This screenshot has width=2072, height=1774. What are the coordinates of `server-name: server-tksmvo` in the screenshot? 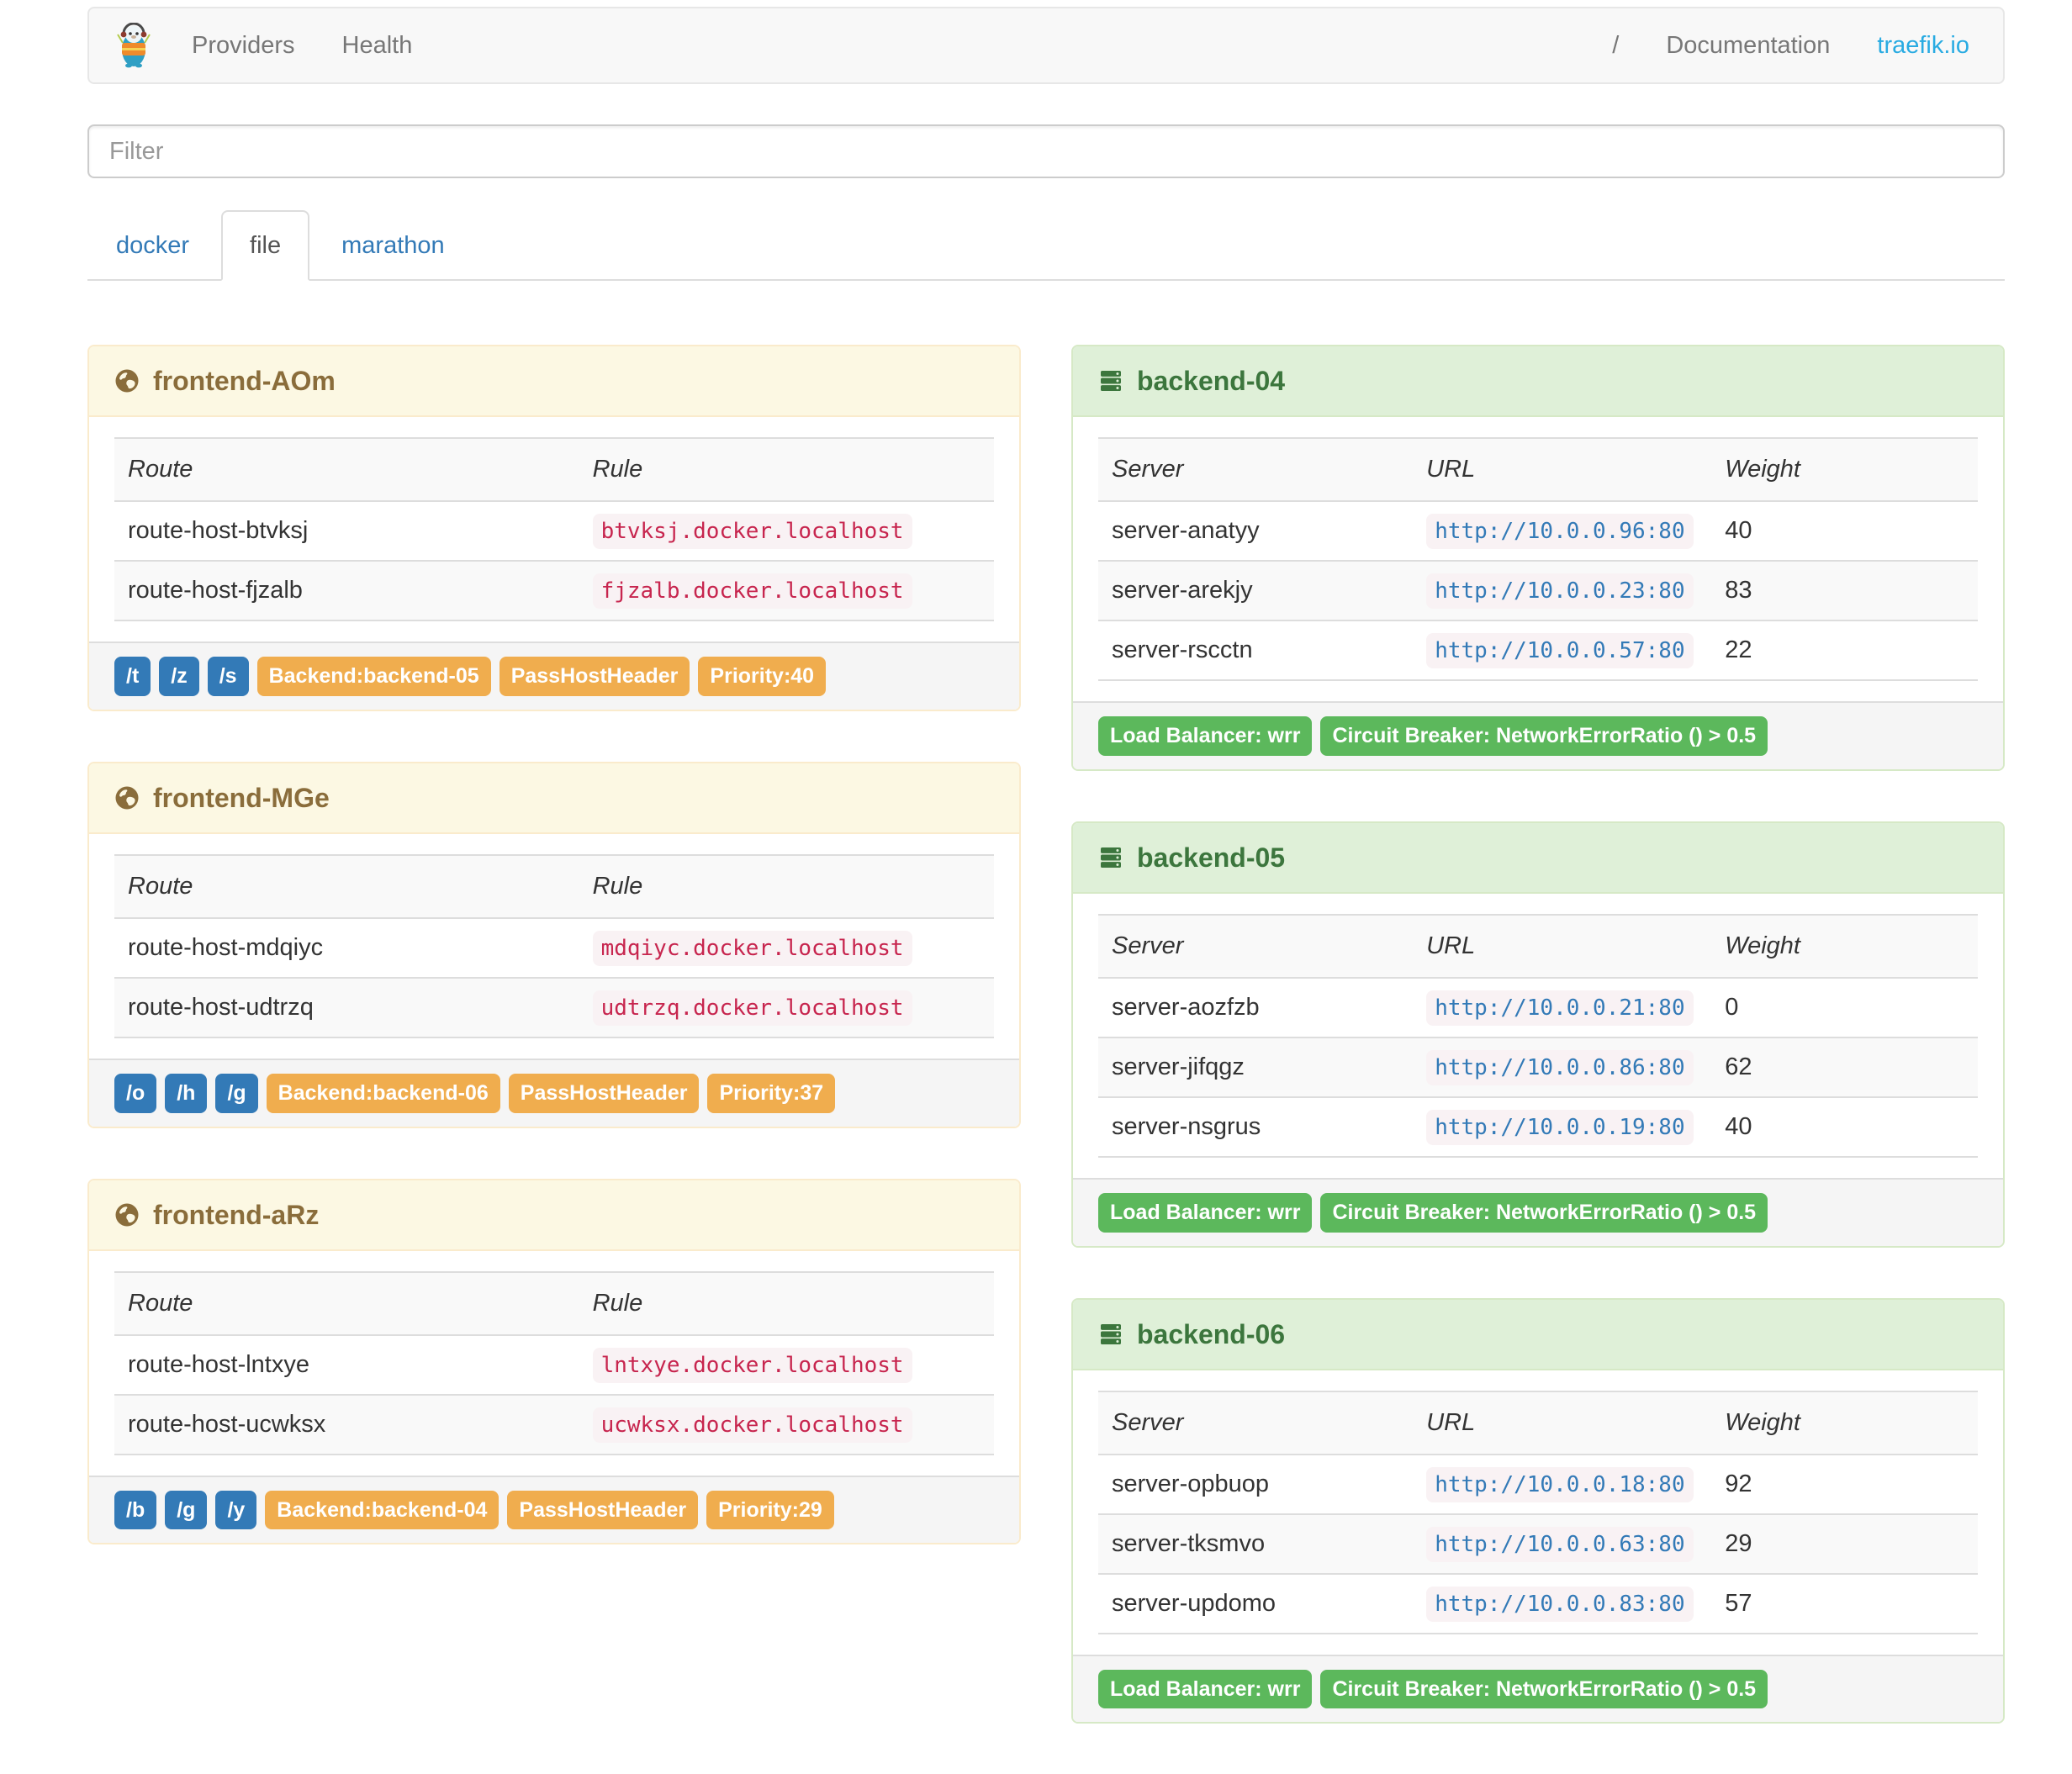 It's located at (1256, 1543).